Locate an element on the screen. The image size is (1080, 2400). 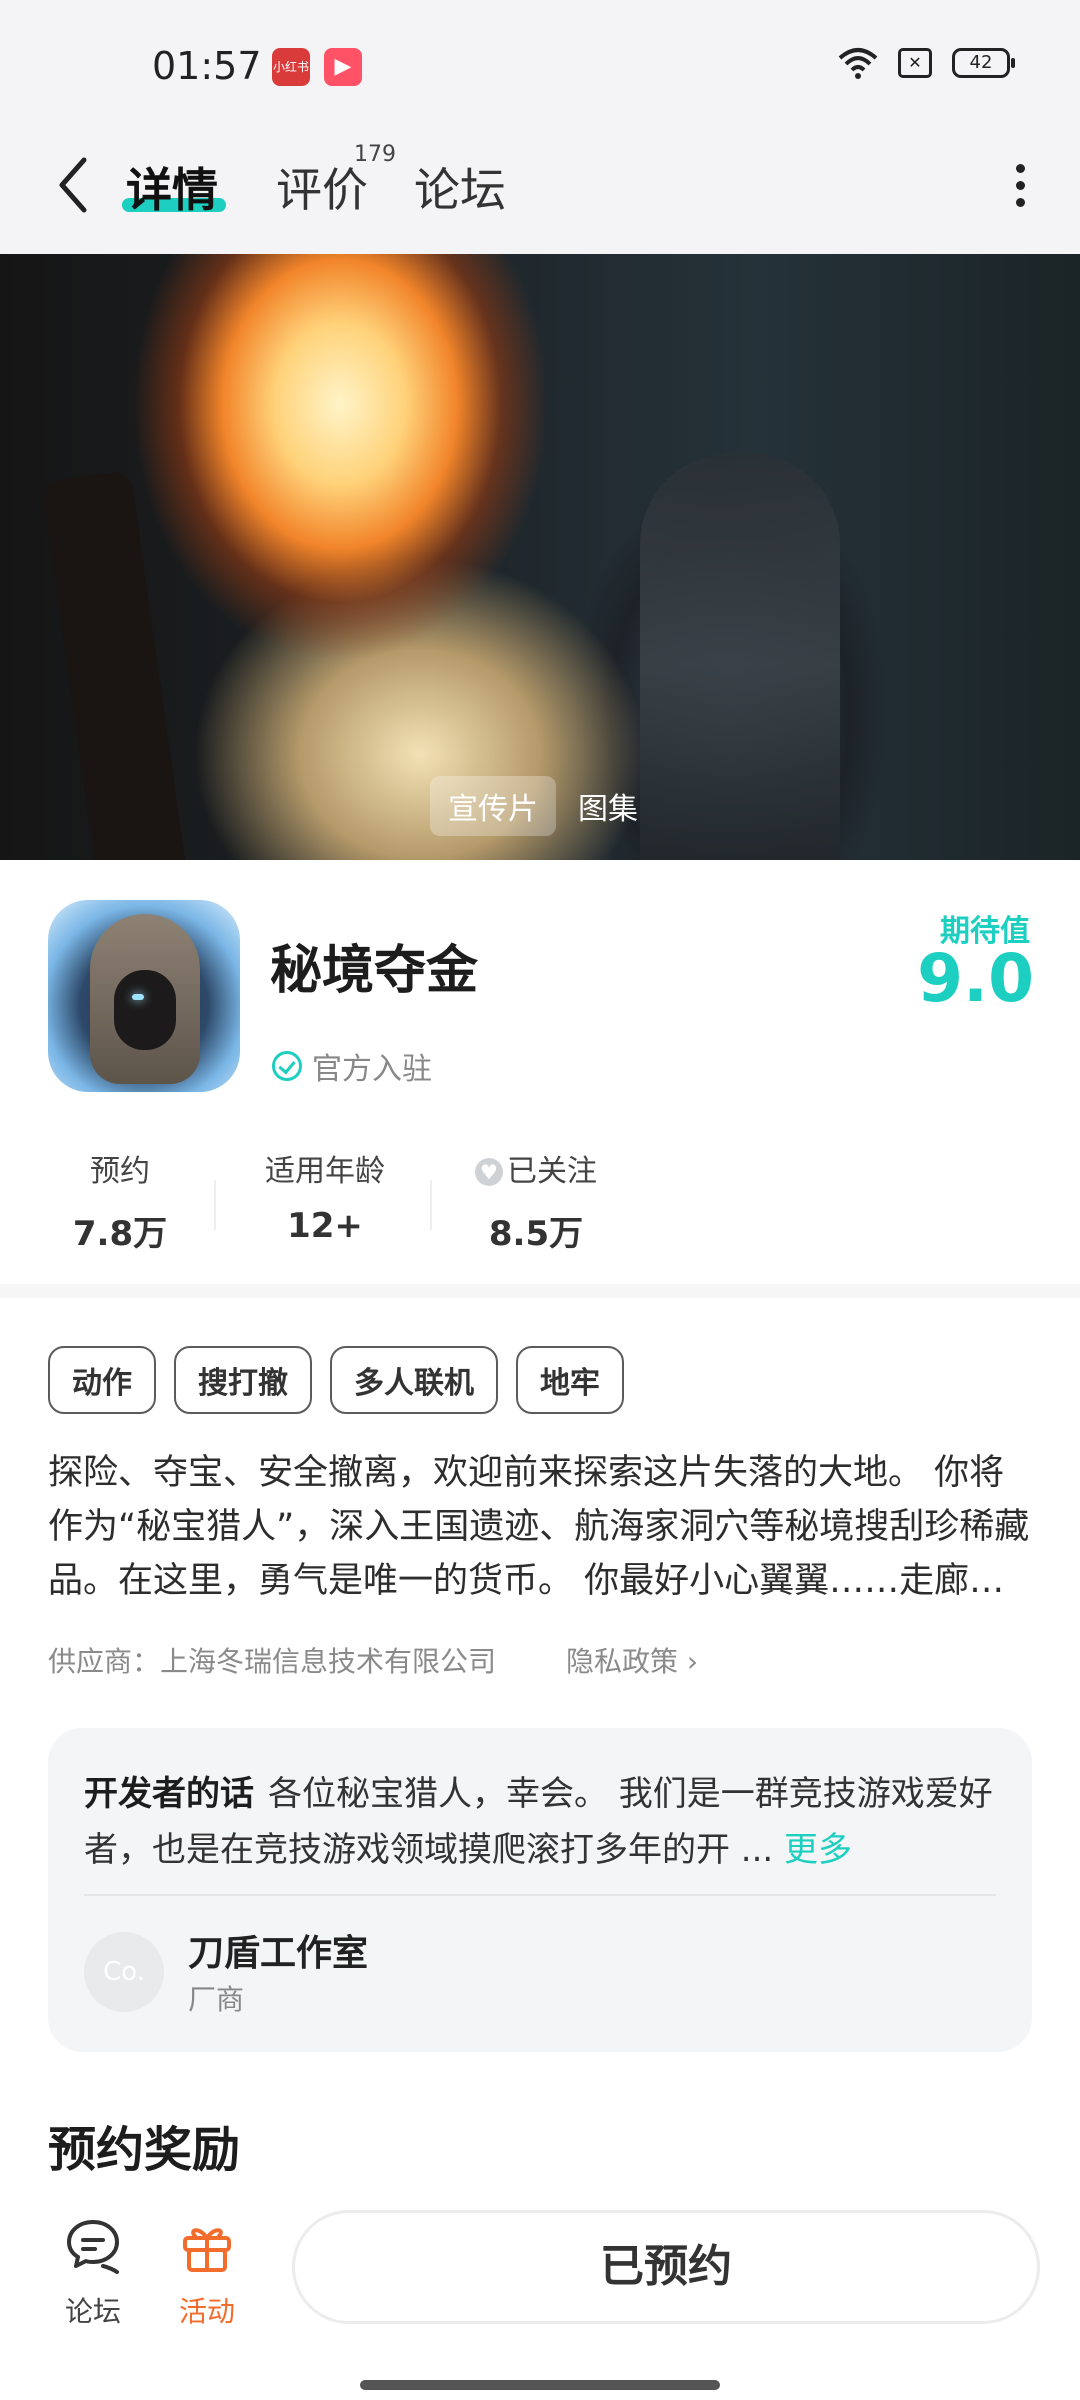
media-tab-gallery: 图集 is located at coordinates (608, 806).